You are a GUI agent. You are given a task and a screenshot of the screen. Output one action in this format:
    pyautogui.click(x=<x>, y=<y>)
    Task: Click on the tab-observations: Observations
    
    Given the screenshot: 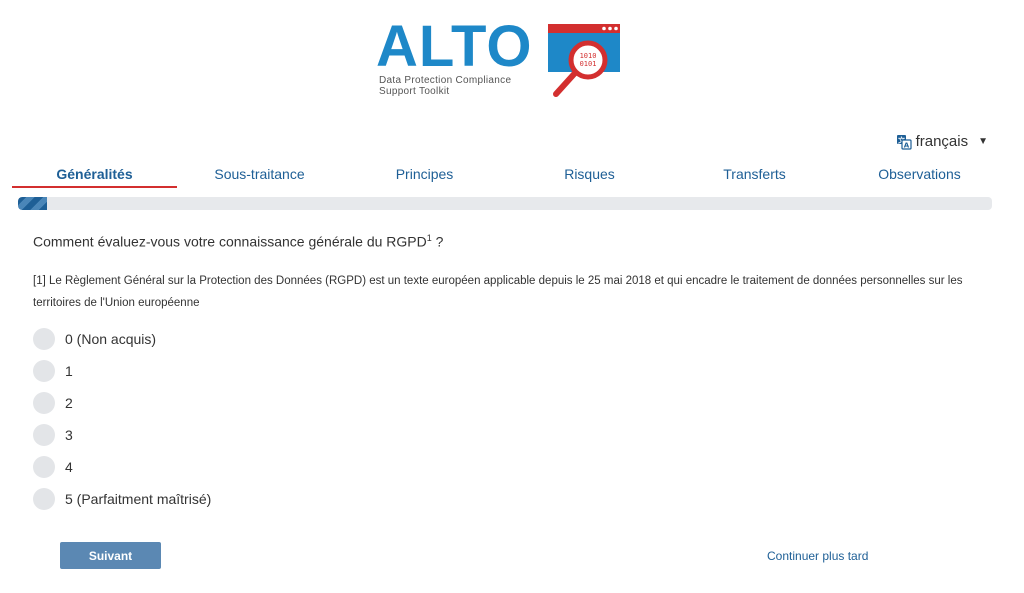 What is the action you would take?
    pyautogui.click(x=919, y=175)
    